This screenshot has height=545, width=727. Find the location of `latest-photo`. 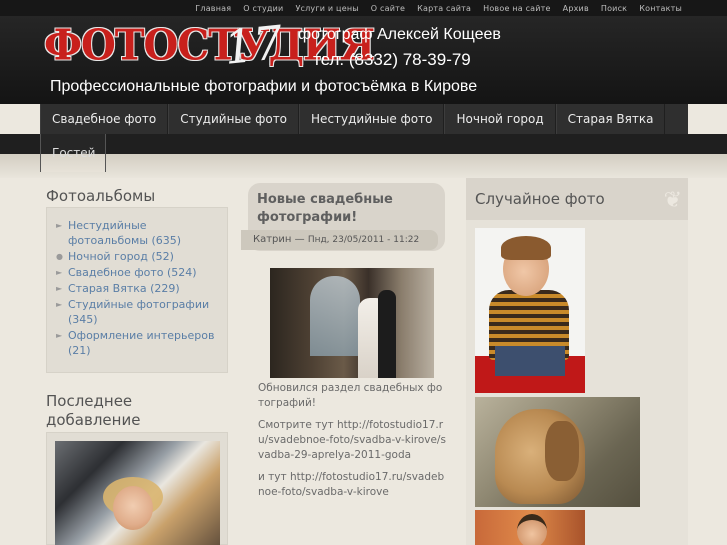

latest-photo is located at coordinates (137, 493).